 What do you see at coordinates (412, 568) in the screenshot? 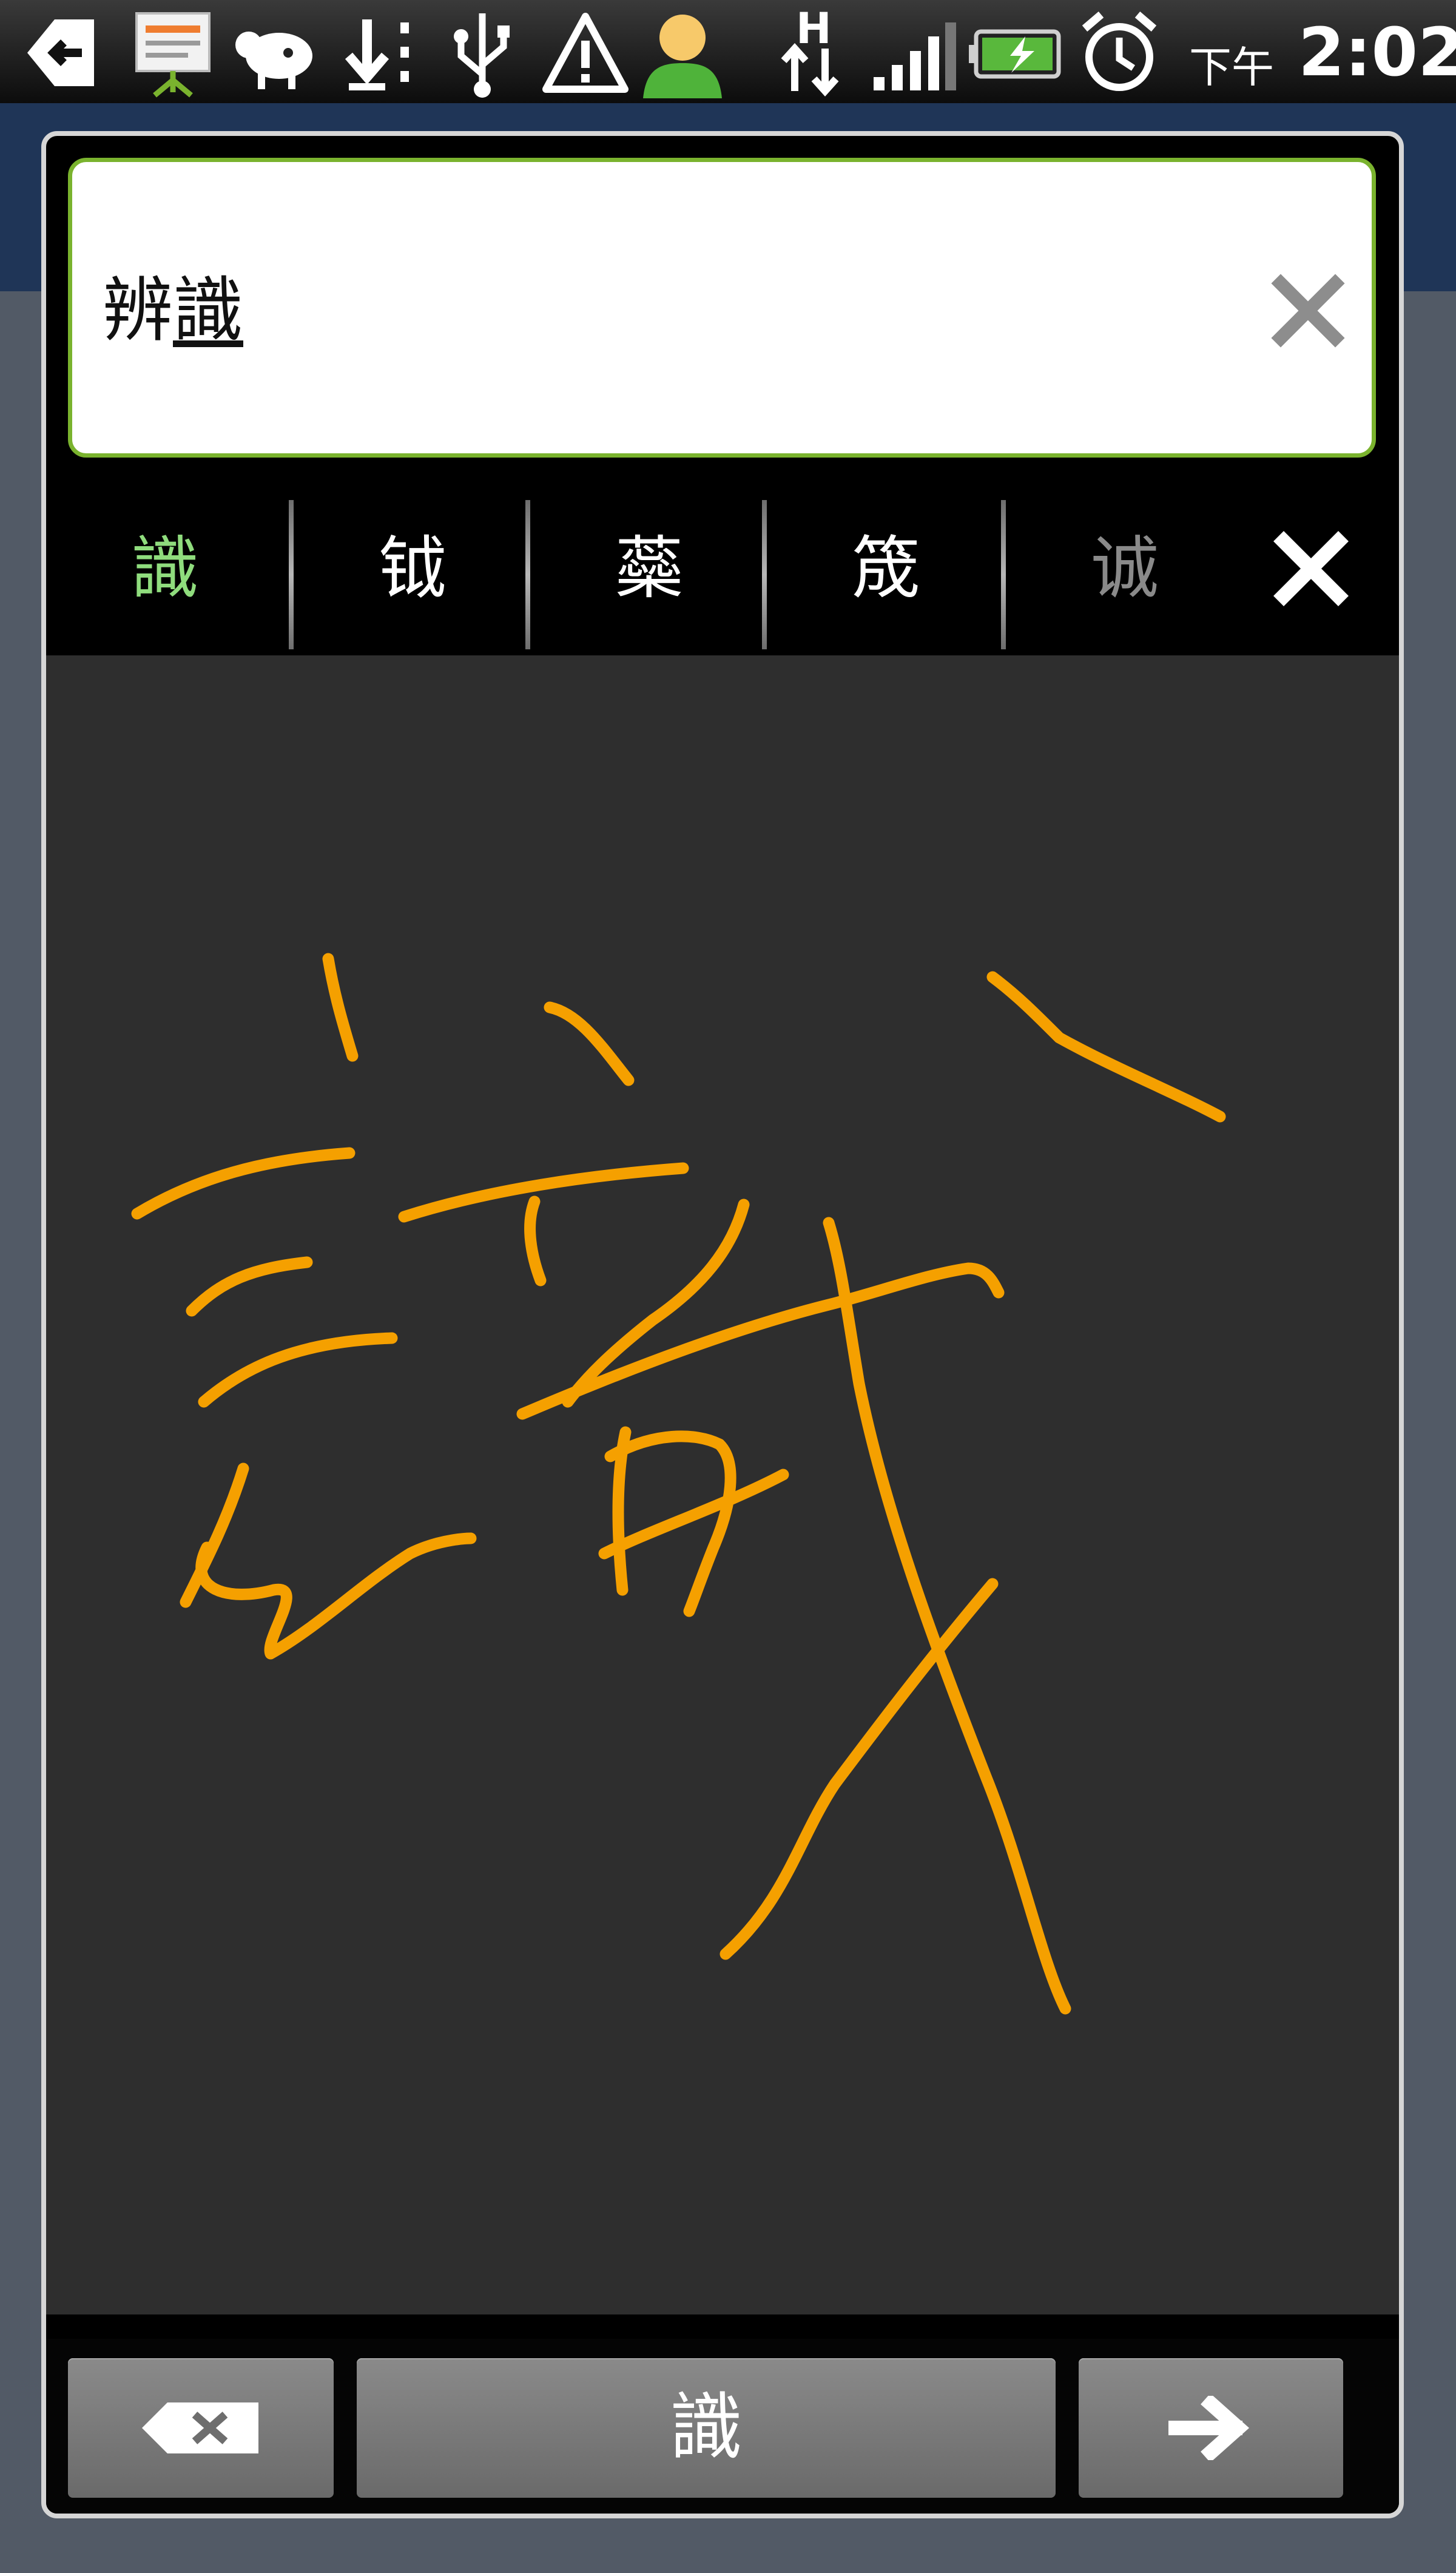
I see `candidate-2: 钺` at bounding box center [412, 568].